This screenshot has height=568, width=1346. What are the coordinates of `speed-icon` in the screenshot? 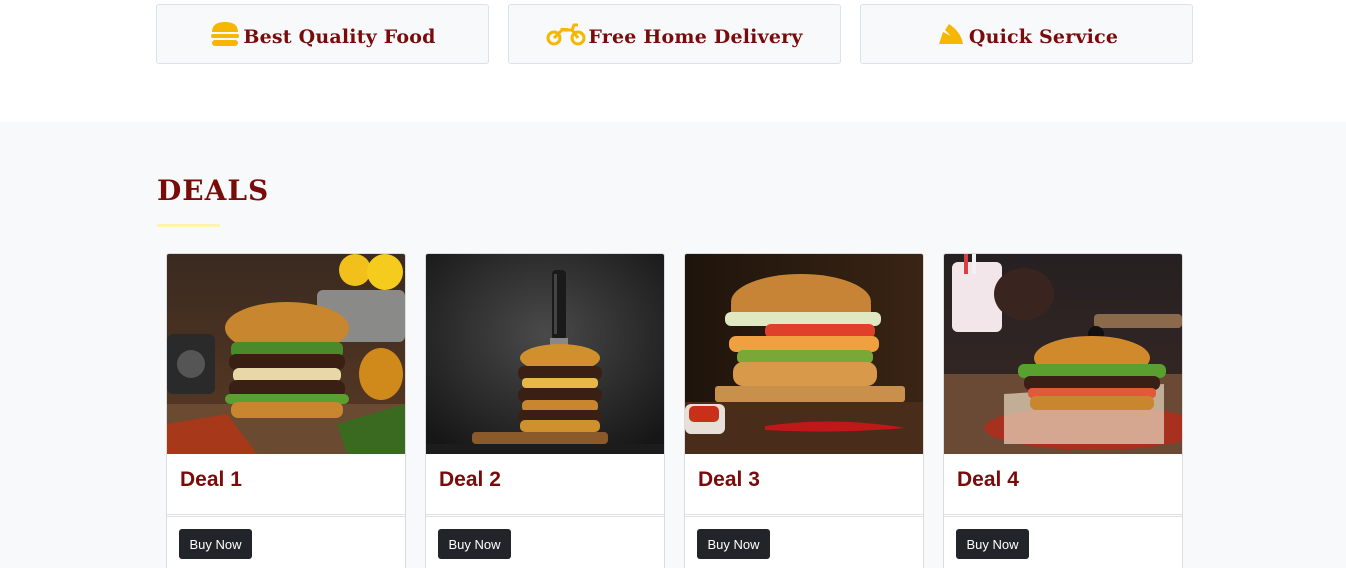 It's located at (951, 34).